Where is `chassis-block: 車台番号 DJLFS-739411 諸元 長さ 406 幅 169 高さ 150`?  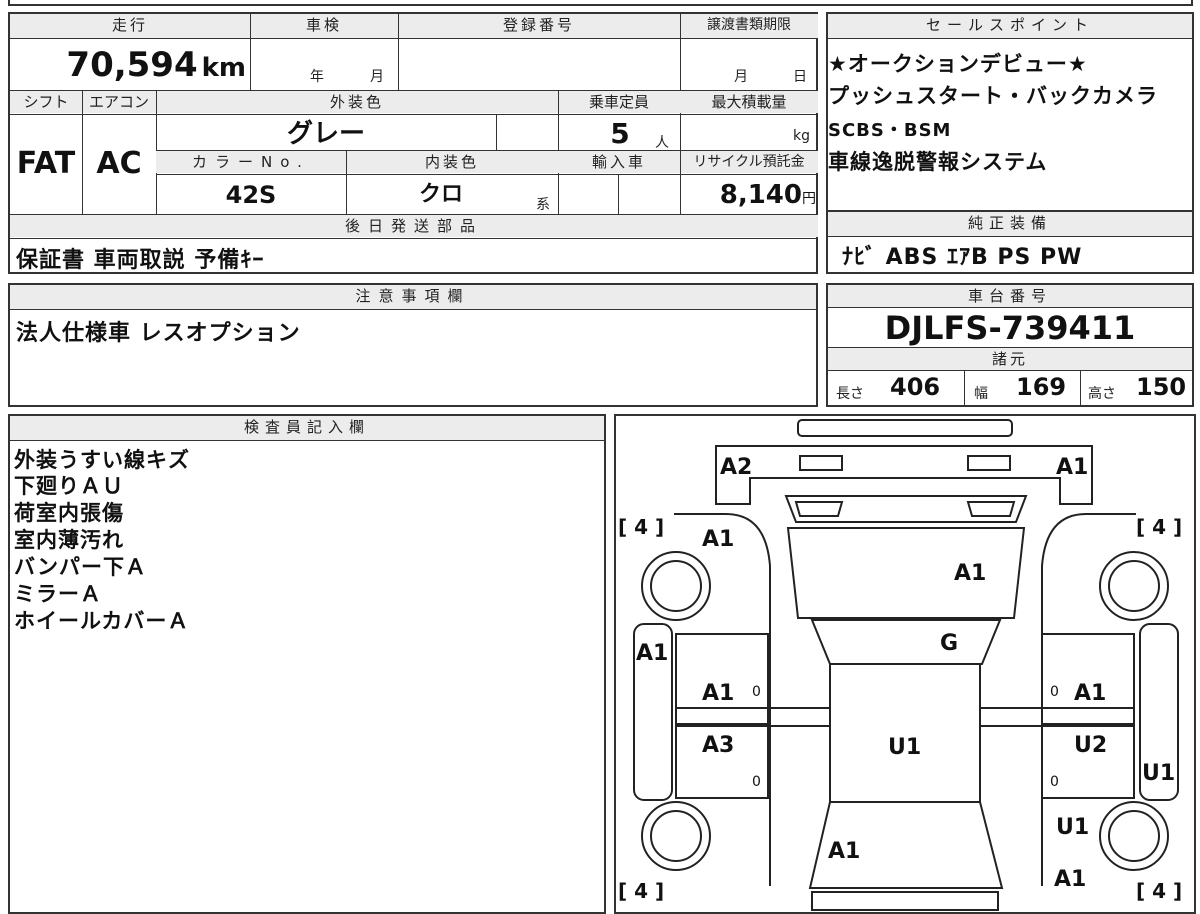
chassis-block: 車台番号 DJLFS-739411 諸元 長さ 406 幅 169 高さ 150 is located at coordinates (1010, 345).